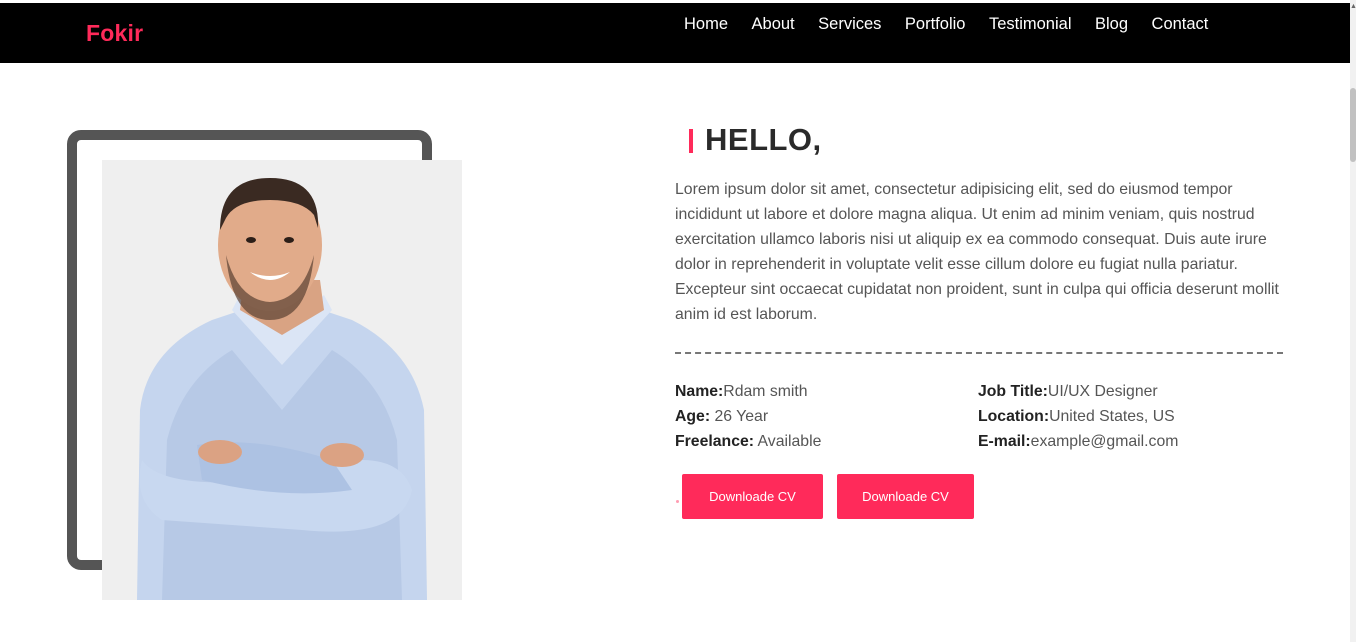  I want to click on dashed-divider, so click(979, 353).